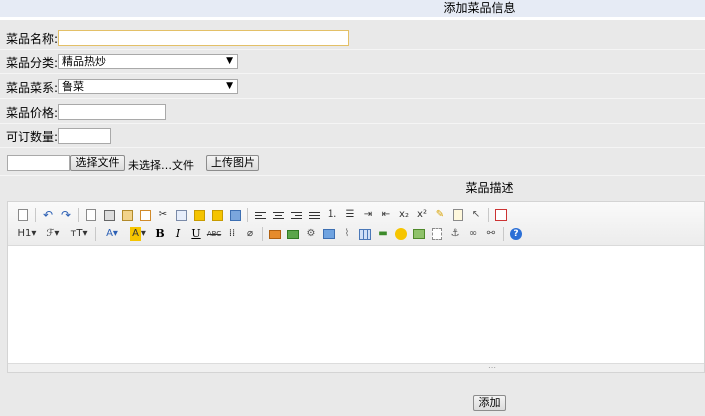  I want to click on heading-label: H1, so click(24, 233).